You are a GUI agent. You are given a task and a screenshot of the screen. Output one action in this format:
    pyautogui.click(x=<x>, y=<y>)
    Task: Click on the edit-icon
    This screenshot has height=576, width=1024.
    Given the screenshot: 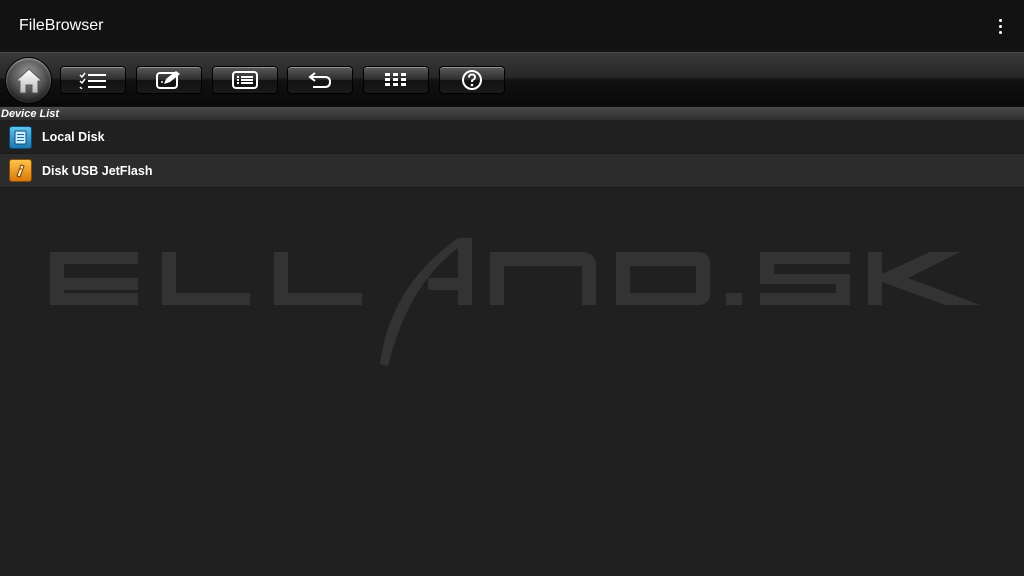 What is the action you would take?
    pyautogui.click(x=168, y=80)
    